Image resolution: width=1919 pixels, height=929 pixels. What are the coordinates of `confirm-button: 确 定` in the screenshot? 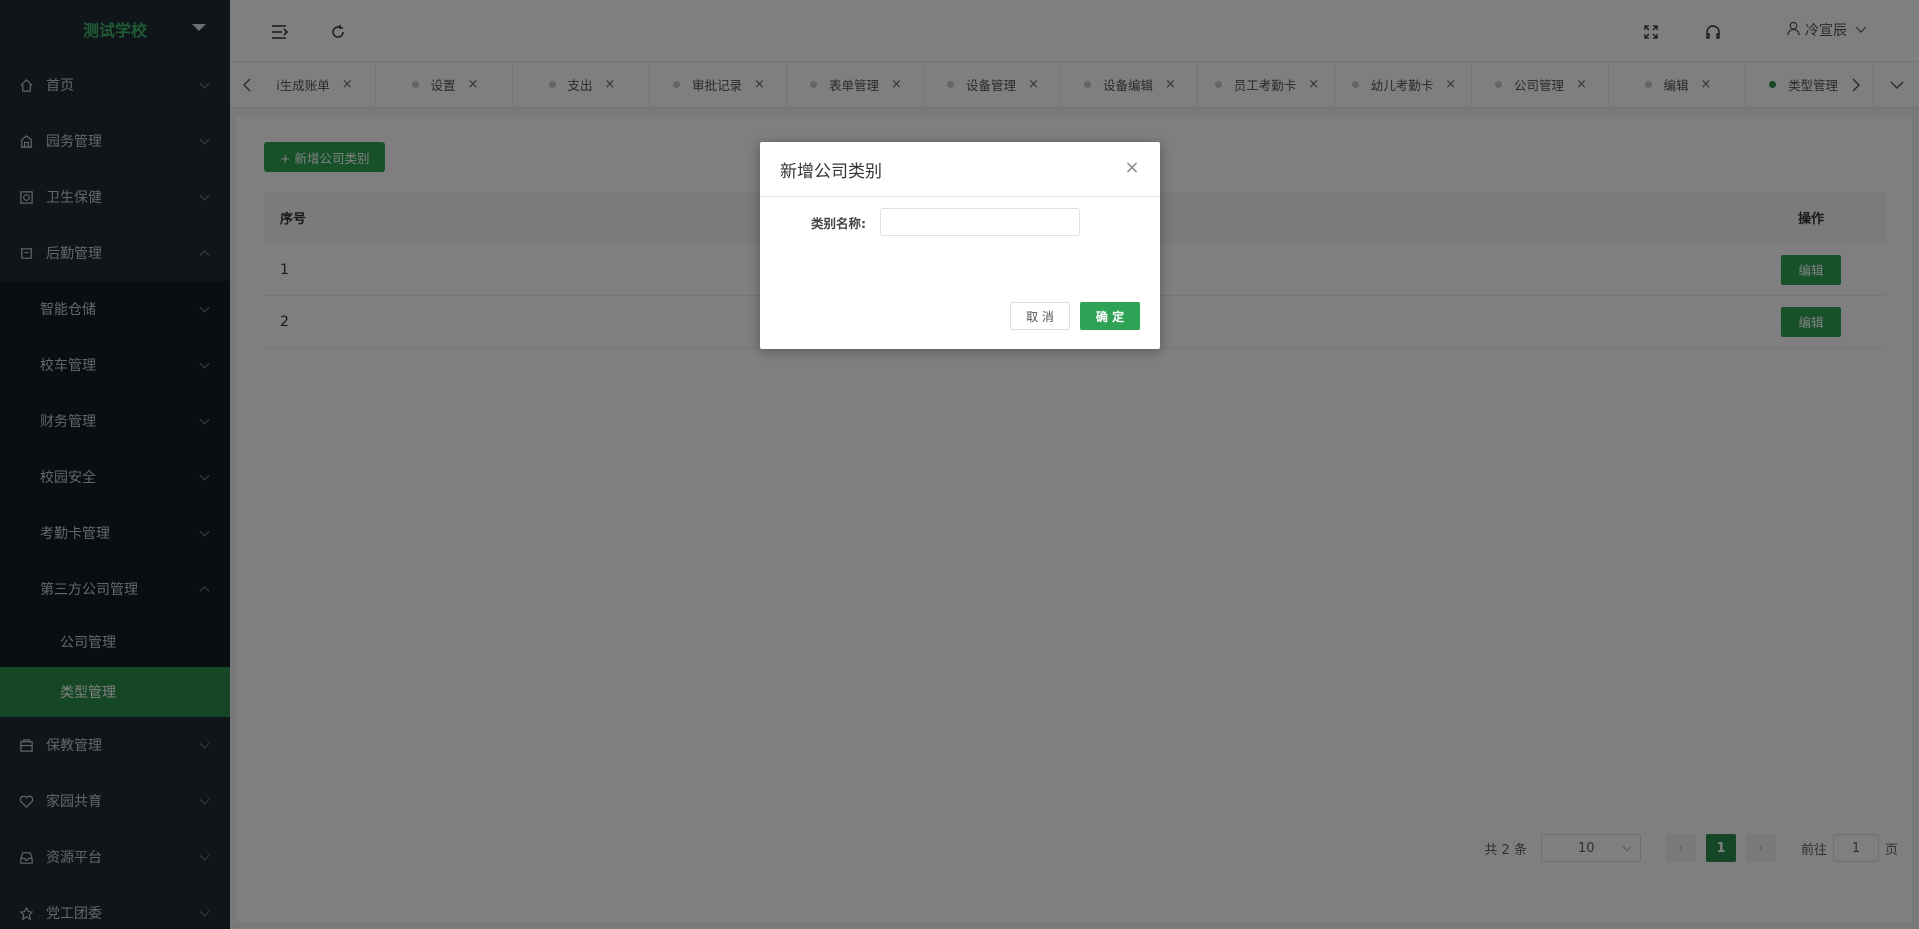 It's located at (1110, 316).